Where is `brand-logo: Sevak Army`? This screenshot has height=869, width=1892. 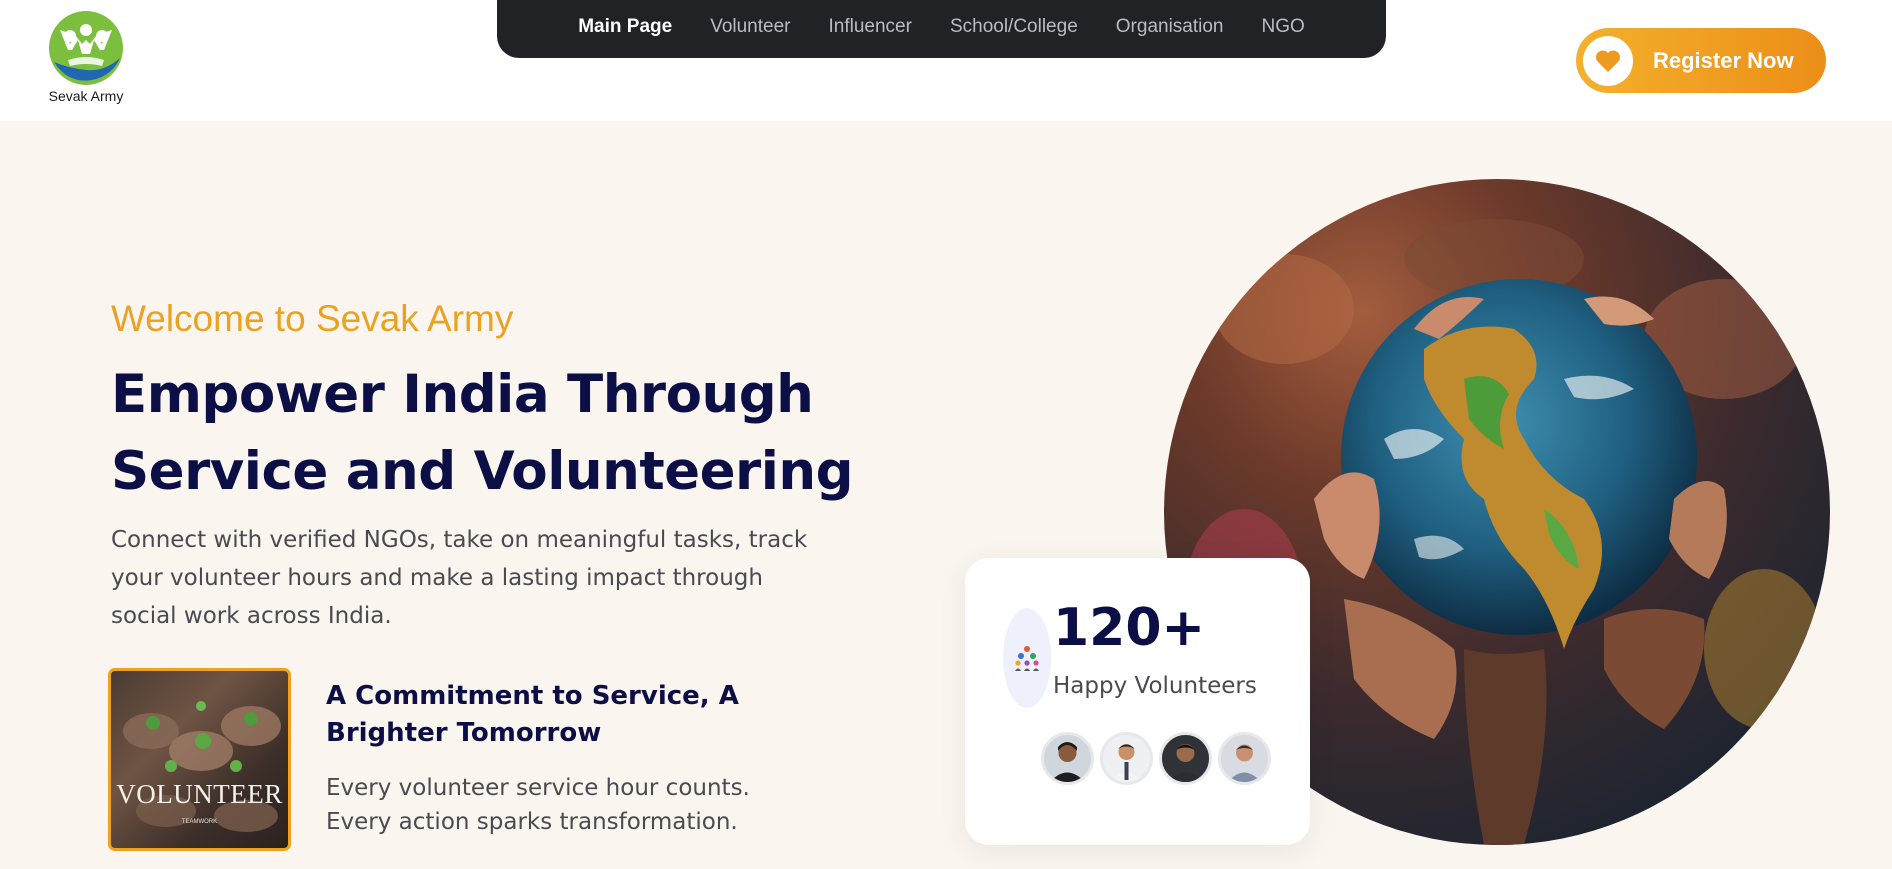
brand-logo: Sevak Army is located at coordinates (86, 57).